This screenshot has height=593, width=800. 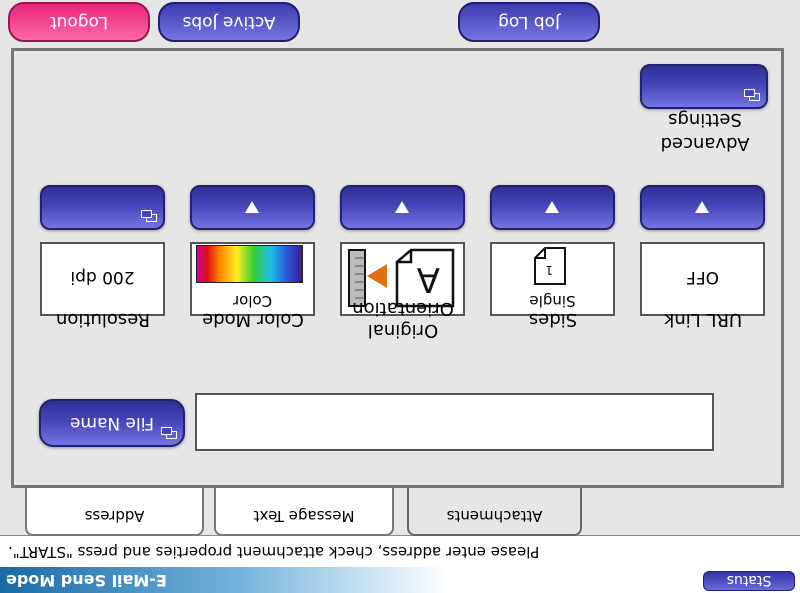 I want to click on active-jobs-label: Active Jobs, so click(x=229, y=22).